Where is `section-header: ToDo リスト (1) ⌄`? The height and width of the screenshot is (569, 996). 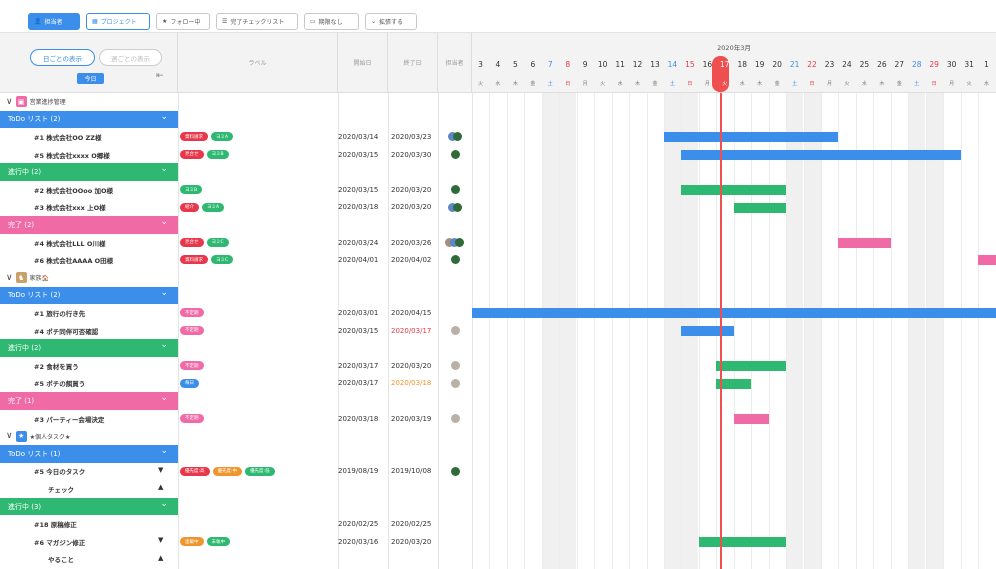
section-header: ToDo リスト (1) ⌄ is located at coordinates (89, 454).